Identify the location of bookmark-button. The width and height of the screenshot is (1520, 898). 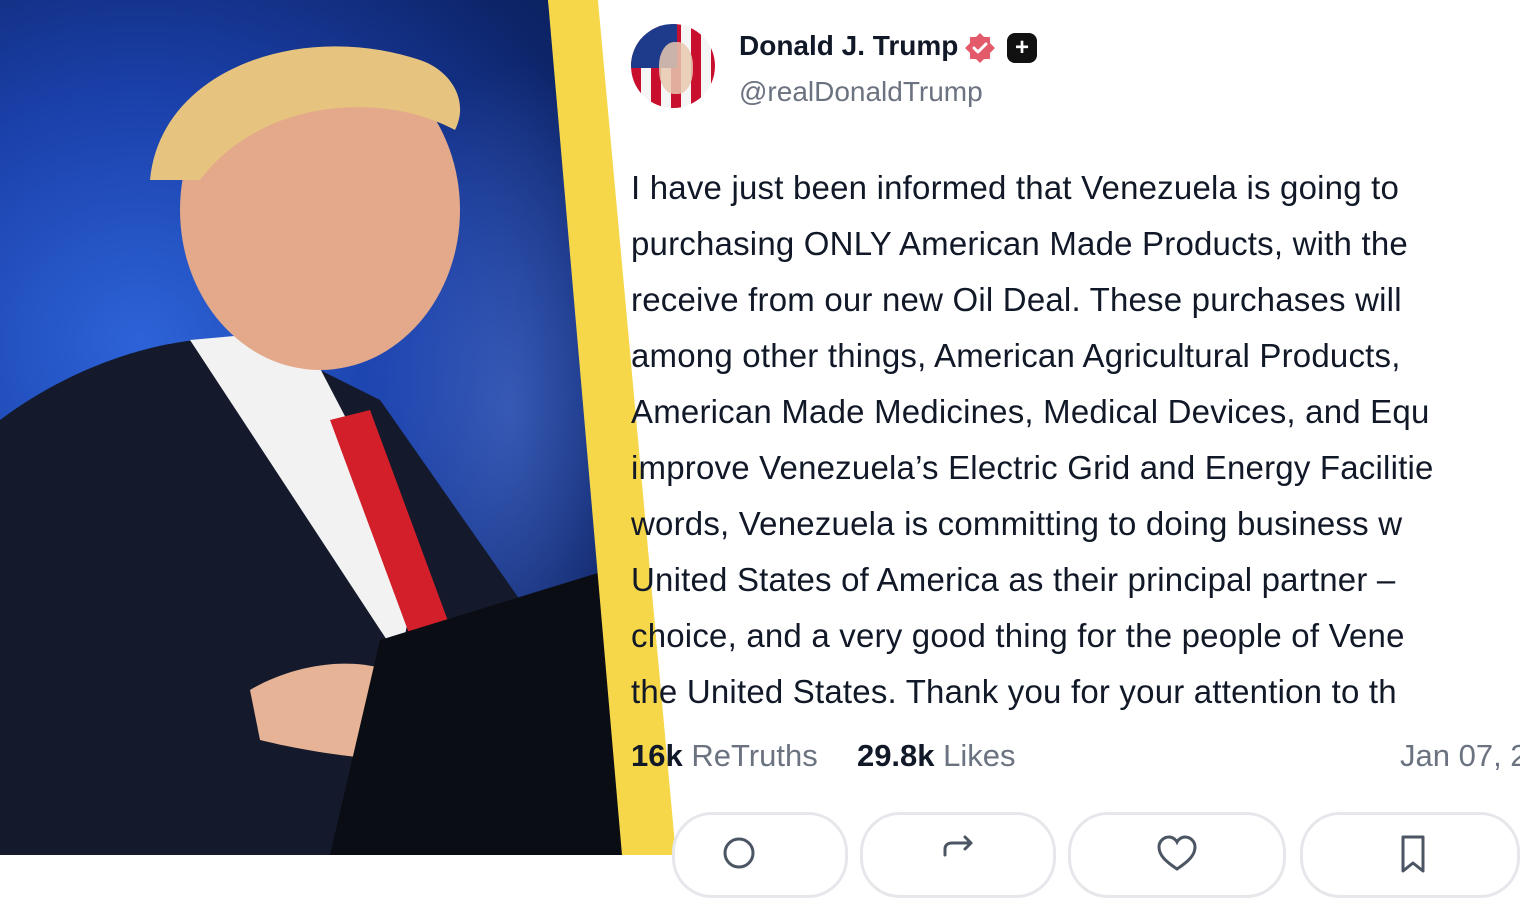
(1410, 855).